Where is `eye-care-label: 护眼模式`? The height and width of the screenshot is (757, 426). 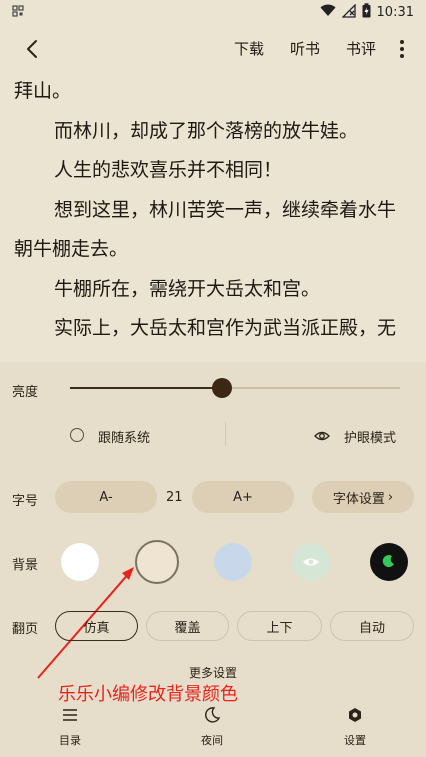 eye-care-label: 护眼模式 is located at coordinates (370, 436).